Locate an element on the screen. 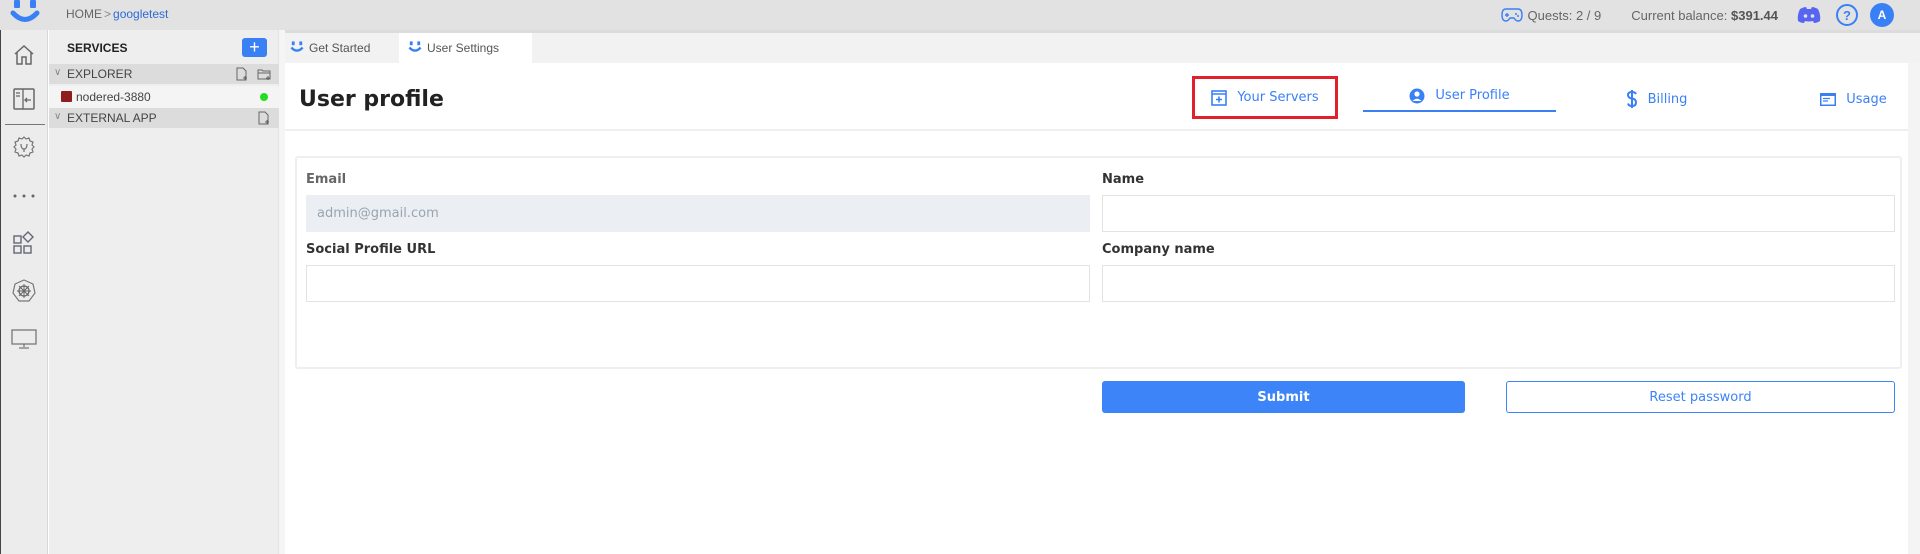 The image size is (1920, 554). sidebar-section-explorer: ∨ EXPLORER is located at coordinates (164, 74).